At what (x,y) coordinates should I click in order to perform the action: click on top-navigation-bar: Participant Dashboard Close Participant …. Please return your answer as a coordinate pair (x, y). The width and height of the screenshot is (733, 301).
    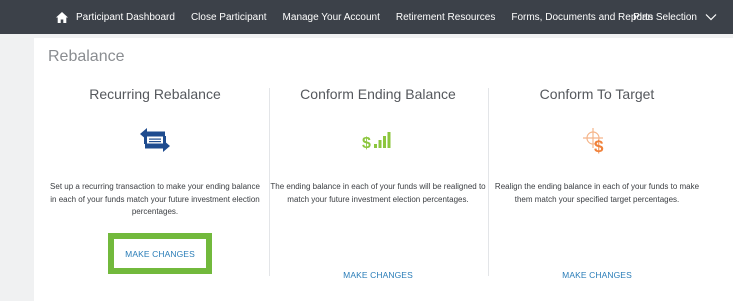
    Looking at the image, I should click on (366, 17).